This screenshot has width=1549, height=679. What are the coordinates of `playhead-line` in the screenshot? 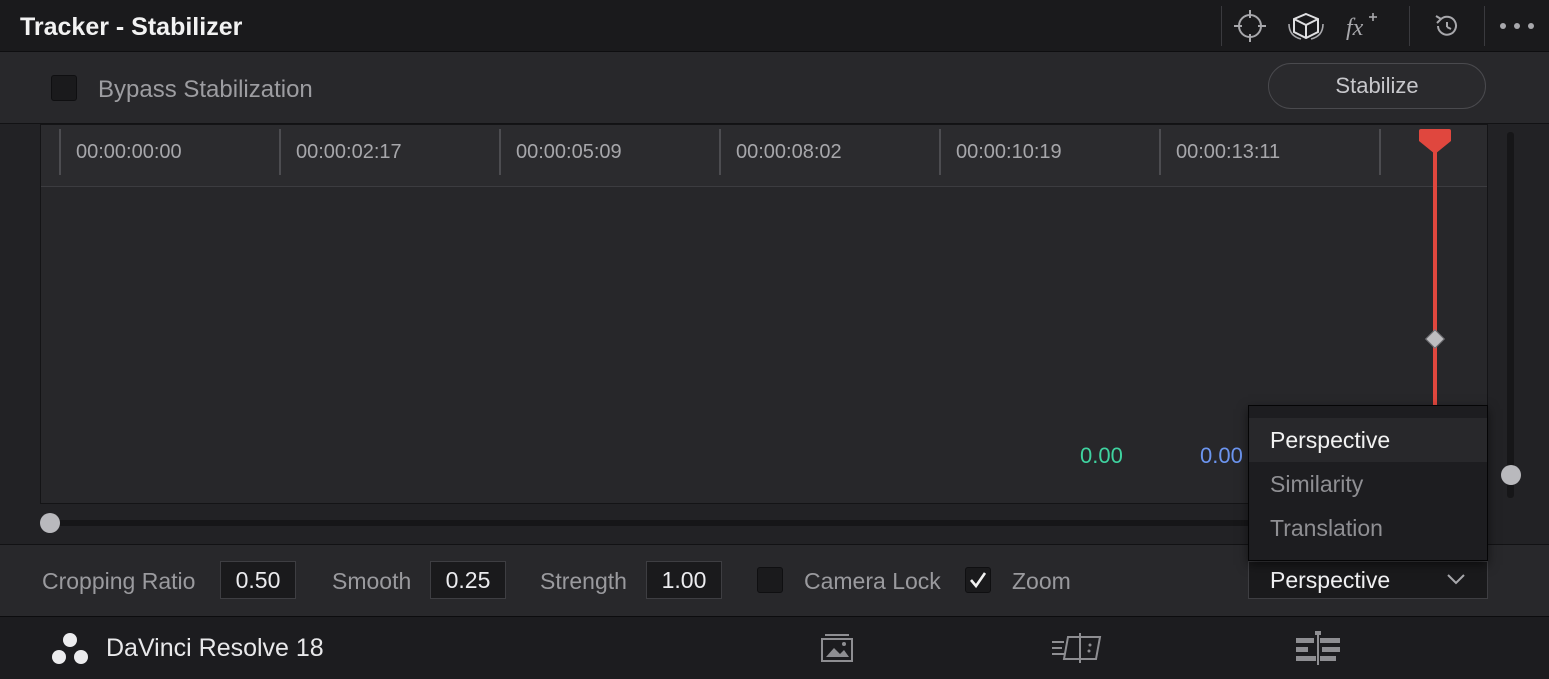 It's located at (1435, 276).